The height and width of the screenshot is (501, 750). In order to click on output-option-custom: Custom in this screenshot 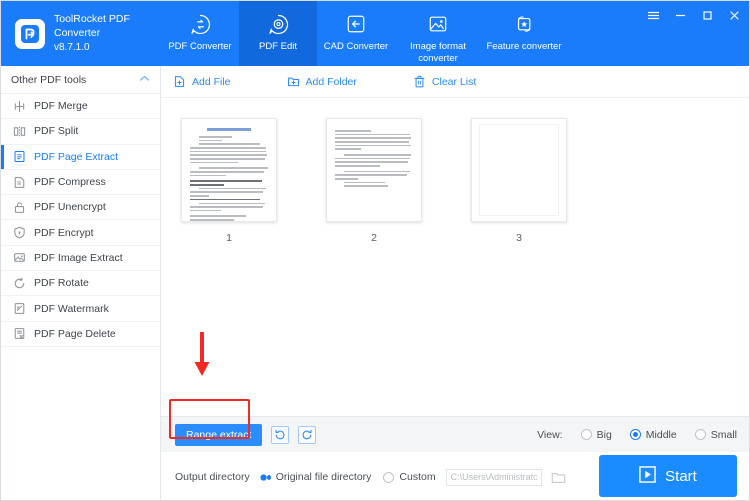, I will do `click(409, 477)`.